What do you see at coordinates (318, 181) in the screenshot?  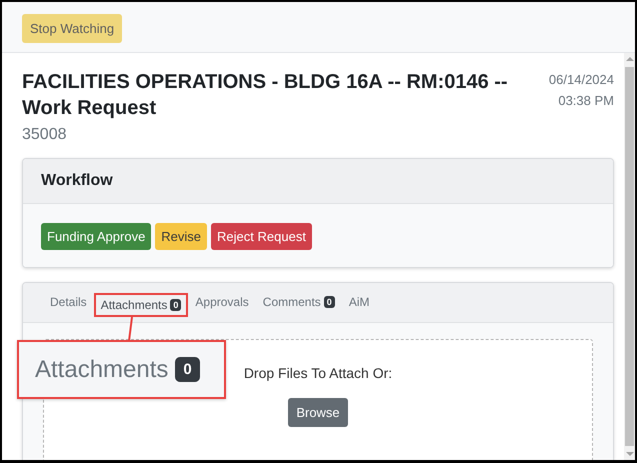 I see `card-title: Workflow` at bounding box center [318, 181].